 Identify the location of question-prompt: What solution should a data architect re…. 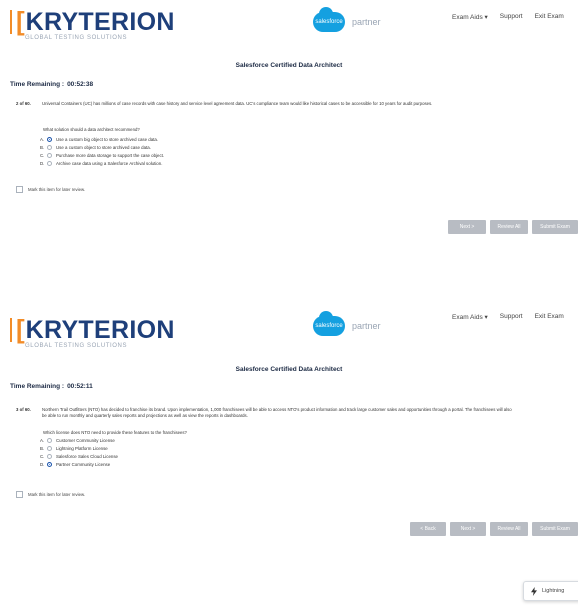
(91, 129).